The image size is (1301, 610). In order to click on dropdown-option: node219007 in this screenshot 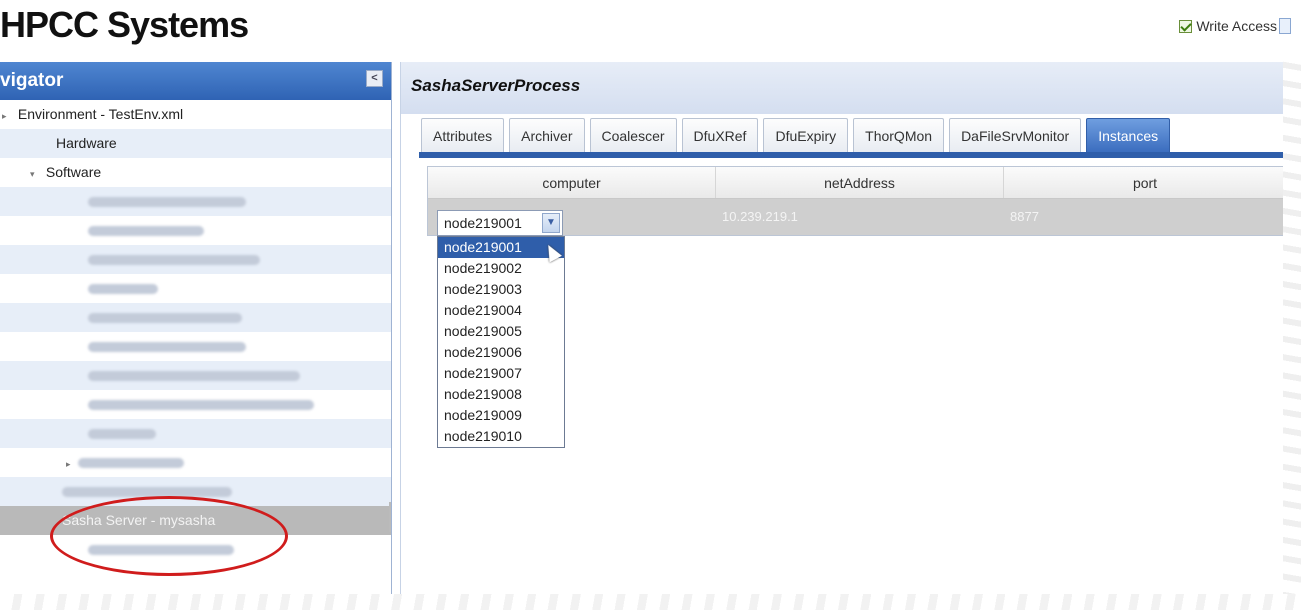, I will do `click(501, 373)`.